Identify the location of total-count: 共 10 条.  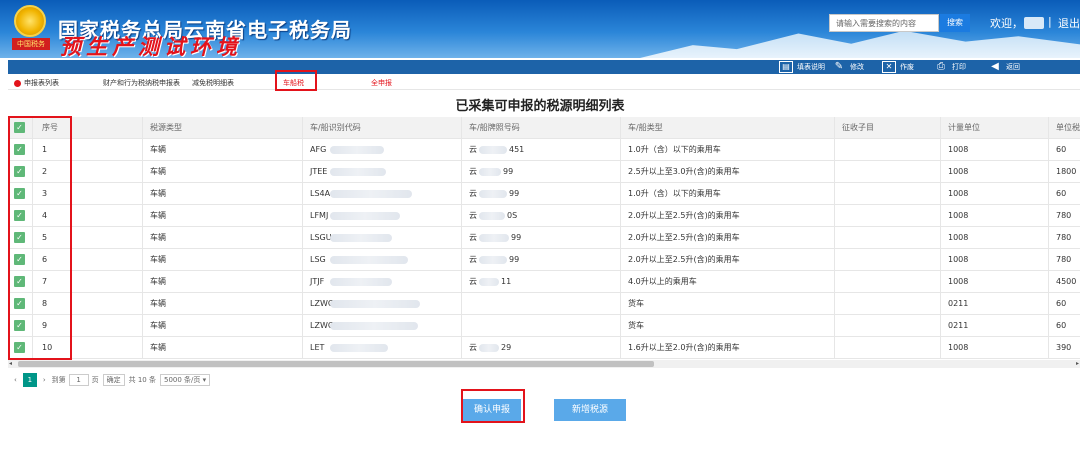
(142, 380).